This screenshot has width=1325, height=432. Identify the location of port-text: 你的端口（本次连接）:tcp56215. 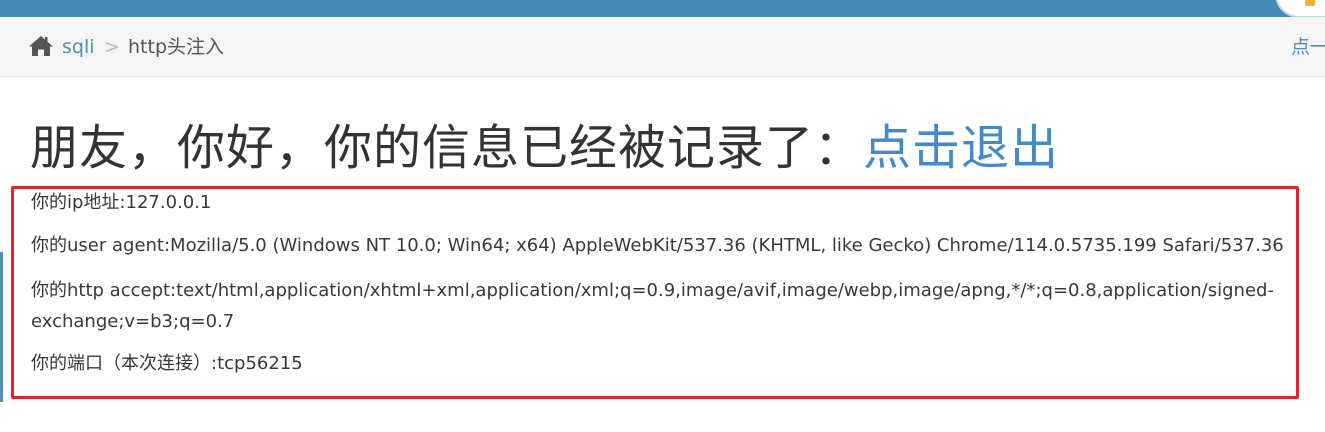
(167, 363).